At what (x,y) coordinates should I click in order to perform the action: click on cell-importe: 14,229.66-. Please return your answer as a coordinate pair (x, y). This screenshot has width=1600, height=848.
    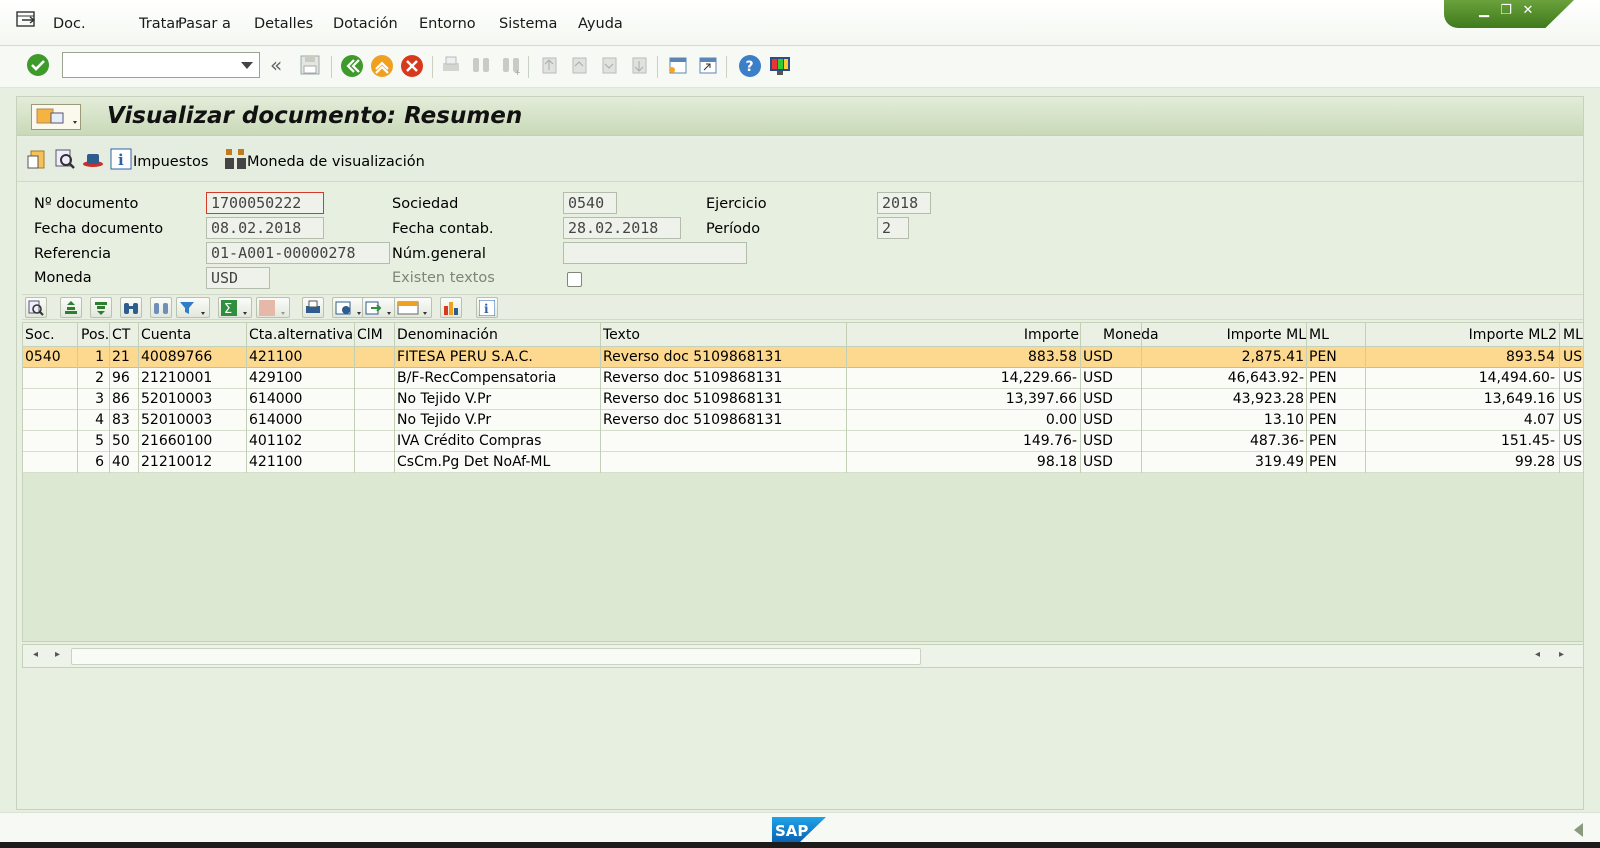
    Looking at the image, I should click on (1039, 378).